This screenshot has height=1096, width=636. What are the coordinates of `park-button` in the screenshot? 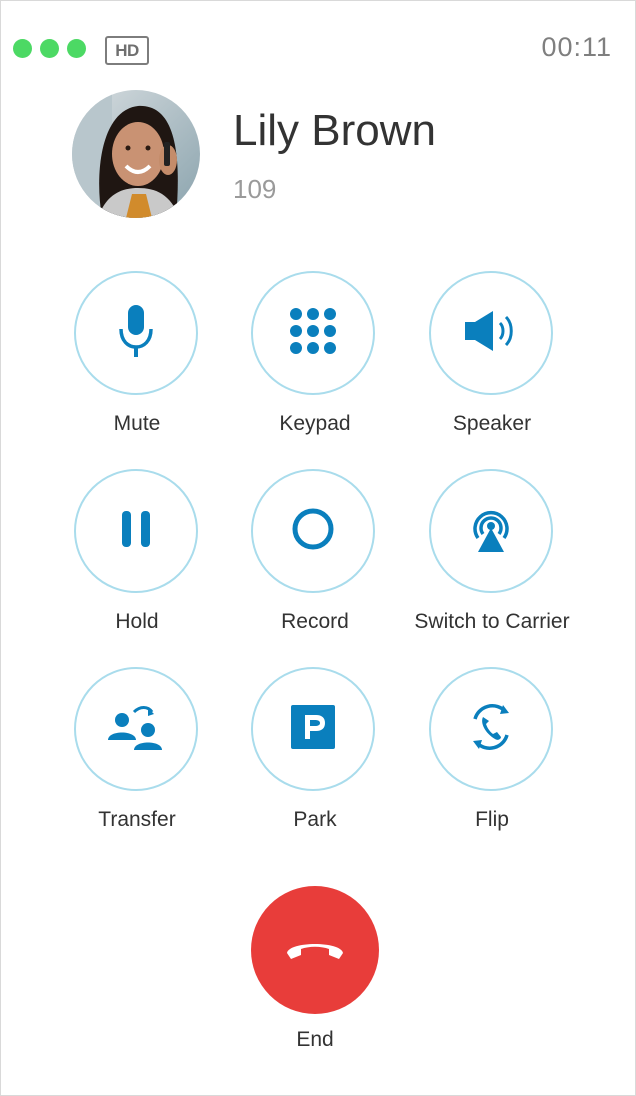 It's located at (313, 729).